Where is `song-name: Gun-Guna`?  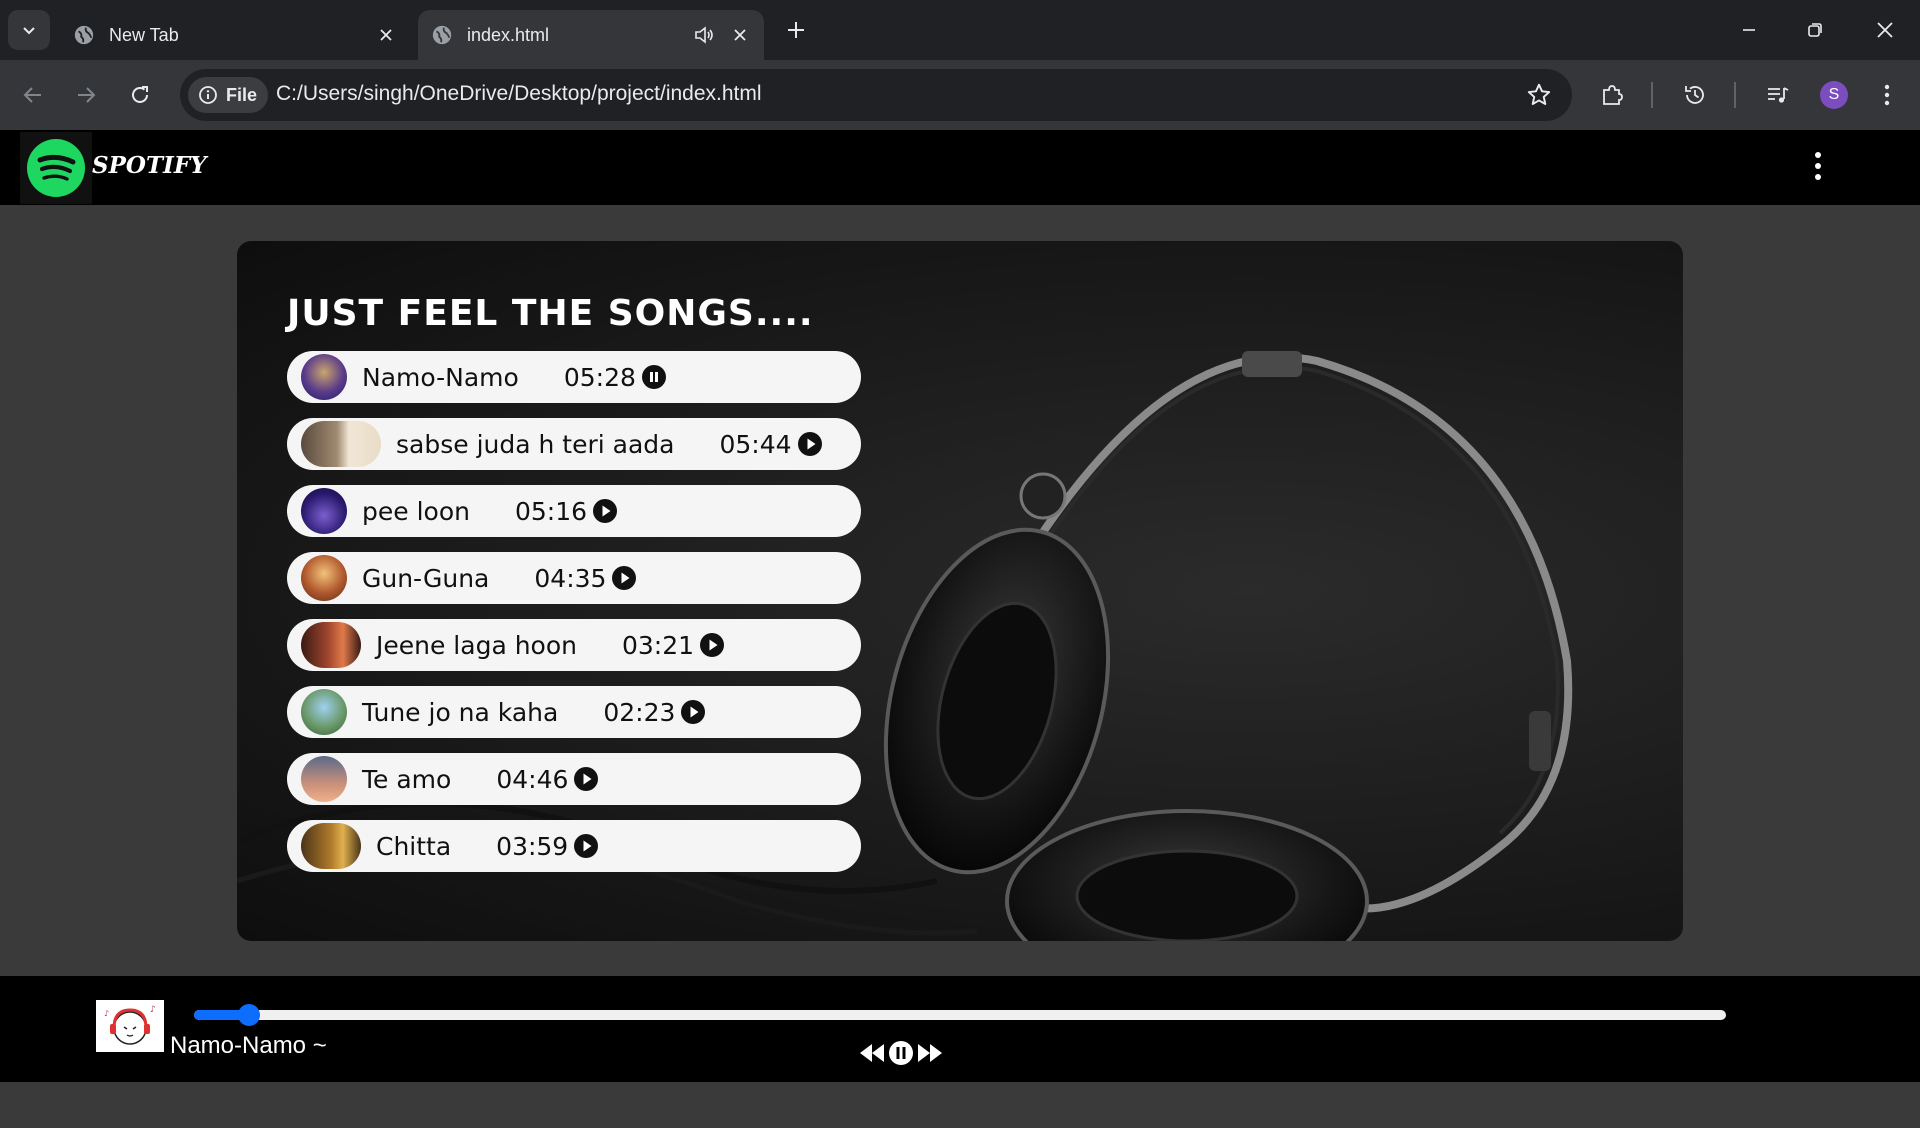 song-name: Gun-Guna is located at coordinates (426, 578).